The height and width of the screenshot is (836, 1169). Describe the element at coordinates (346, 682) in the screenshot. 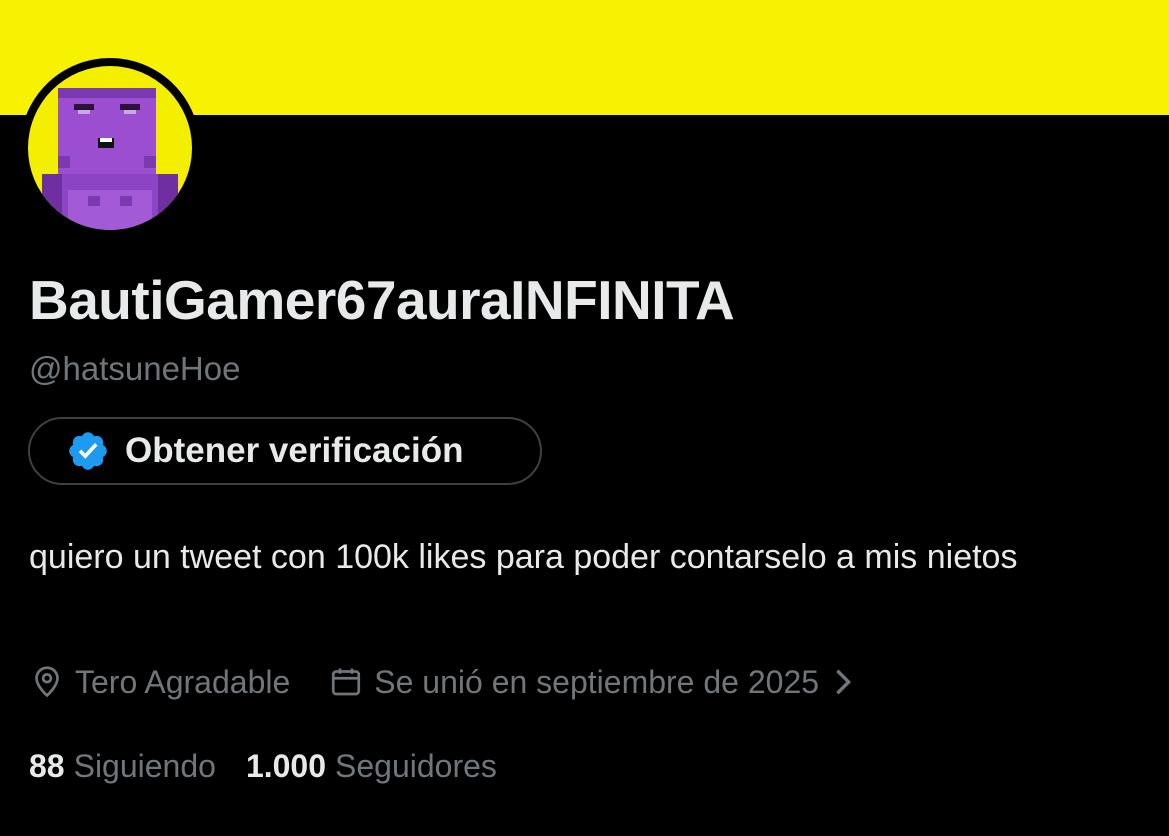

I see `calendar-icon` at that location.